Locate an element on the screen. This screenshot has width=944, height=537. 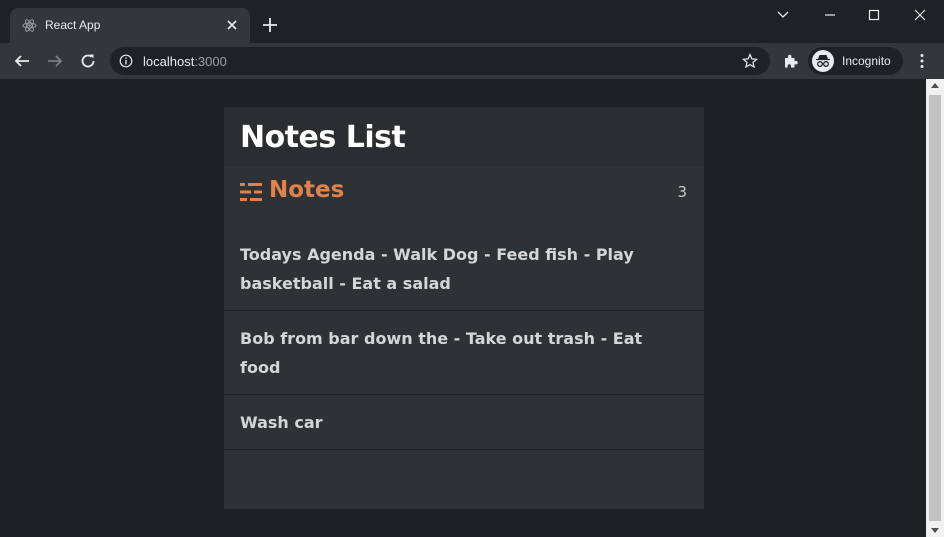
scrollbar-thumb is located at coordinates (935, 308).